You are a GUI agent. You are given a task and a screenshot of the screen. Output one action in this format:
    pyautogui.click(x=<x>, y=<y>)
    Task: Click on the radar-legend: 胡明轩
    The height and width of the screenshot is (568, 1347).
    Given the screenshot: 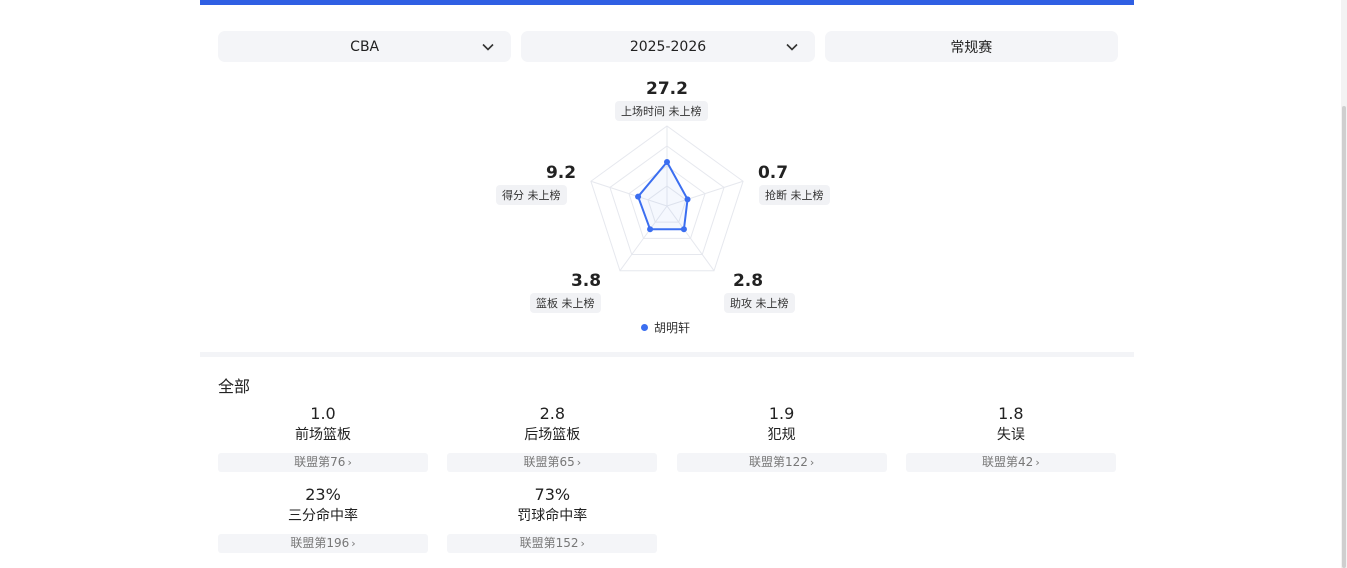 What is the action you would take?
    pyautogui.click(x=665, y=327)
    